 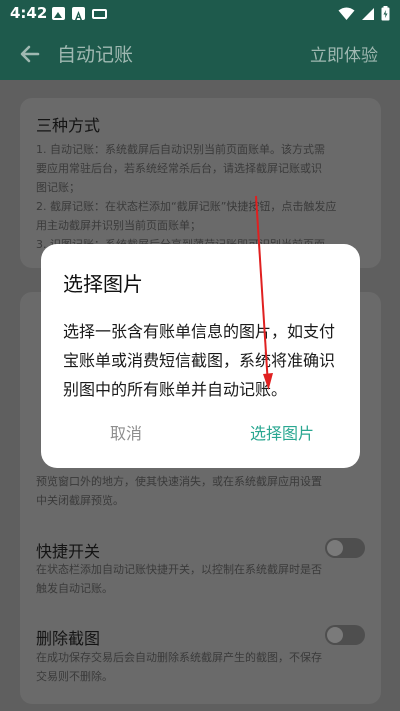 What do you see at coordinates (344, 53) in the screenshot?
I see `try-now-button: 立即体验` at bounding box center [344, 53].